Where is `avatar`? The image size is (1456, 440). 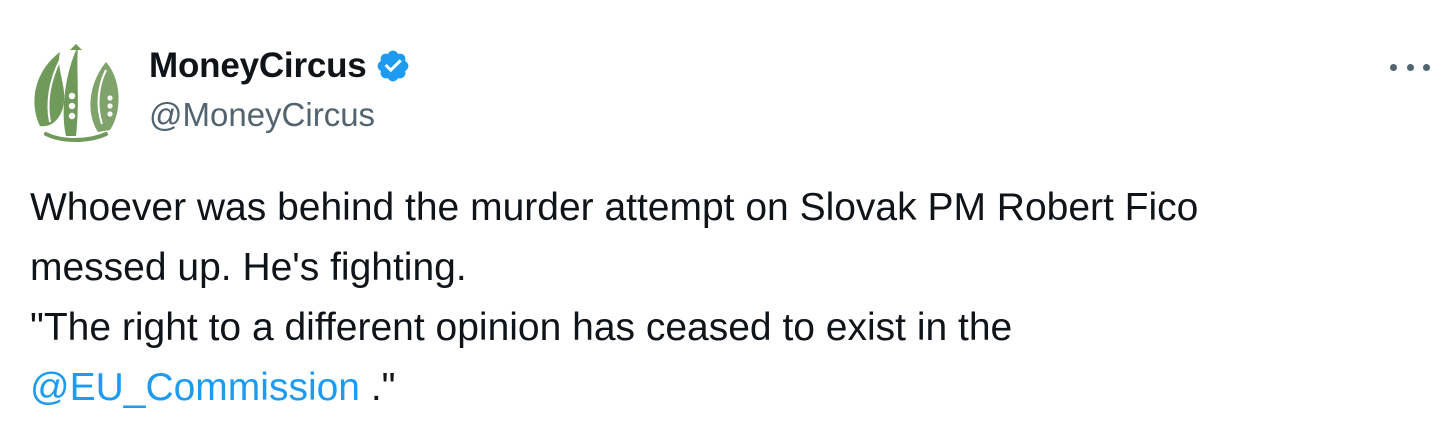
avatar is located at coordinates (78, 92).